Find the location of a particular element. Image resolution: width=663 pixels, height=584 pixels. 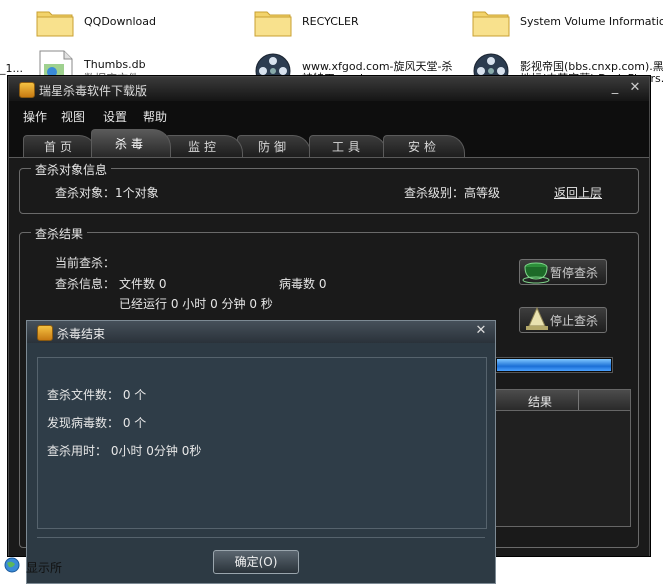

stop-scan-button: 停止查杀 is located at coordinates (563, 319).